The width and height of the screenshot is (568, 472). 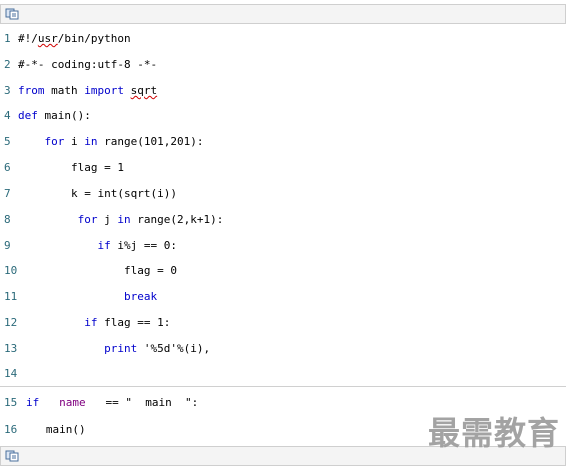 What do you see at coordinates (7, 193) in the screenshot?
I see `line-number: 7` at bounding box center [7, 193].